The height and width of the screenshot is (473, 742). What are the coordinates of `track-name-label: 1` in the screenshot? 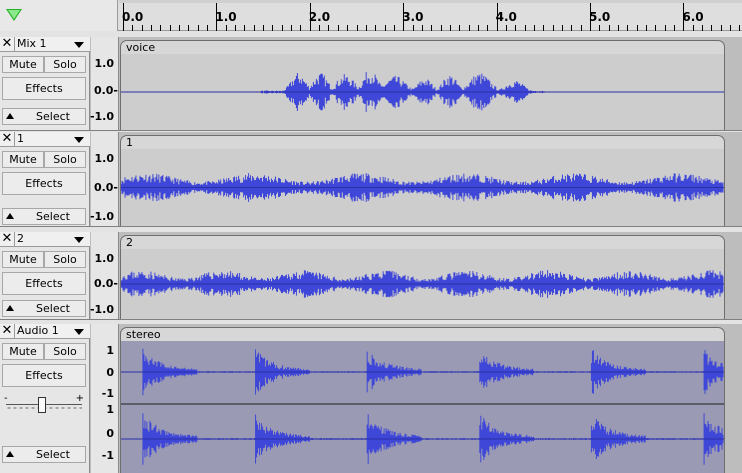 It's located at (20, 138).